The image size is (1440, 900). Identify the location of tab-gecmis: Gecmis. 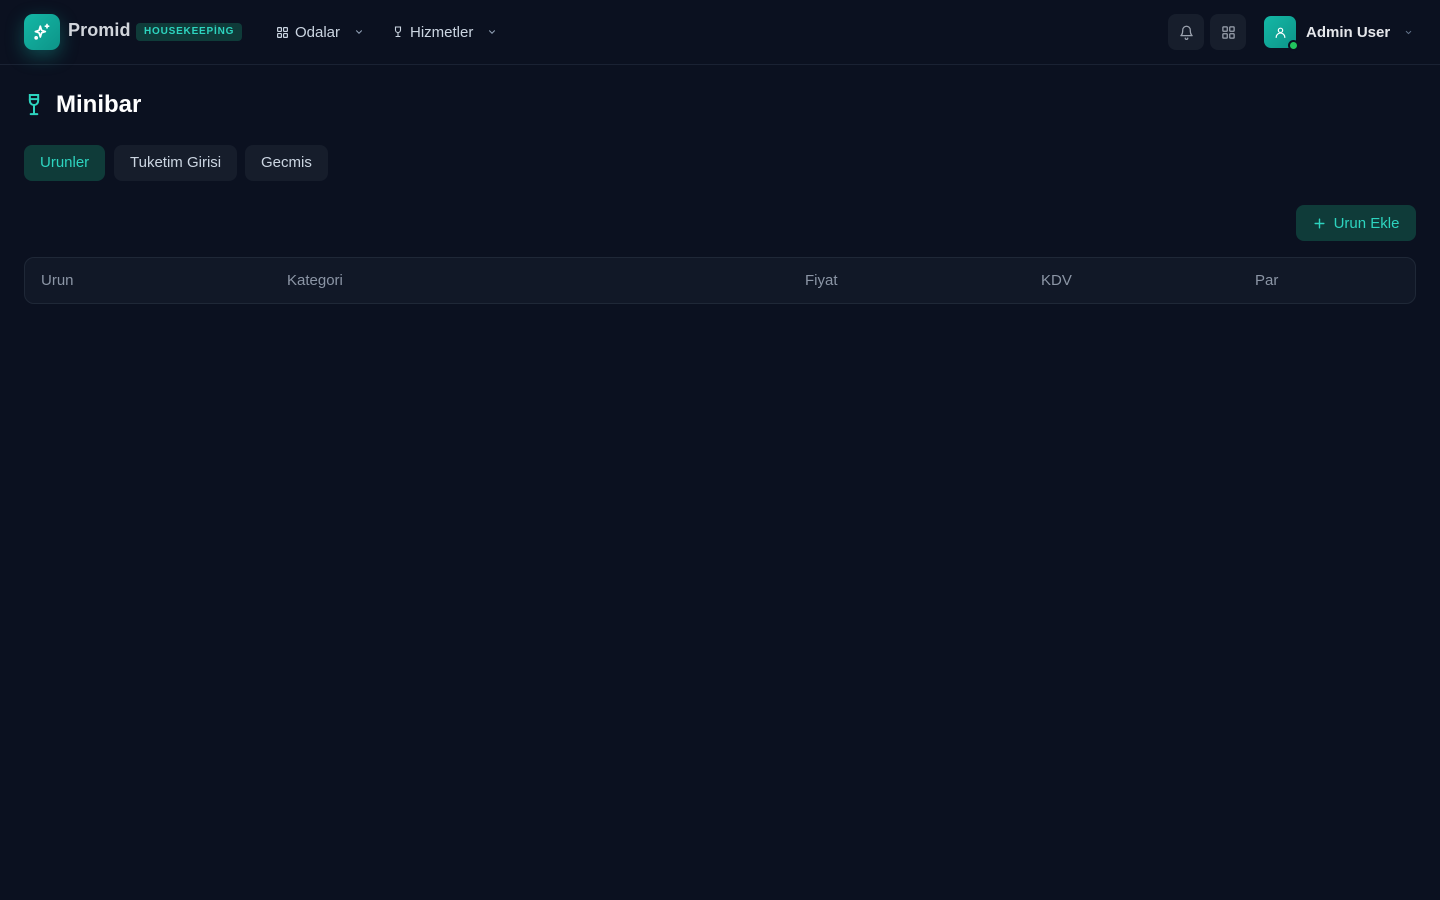
(286, 163).